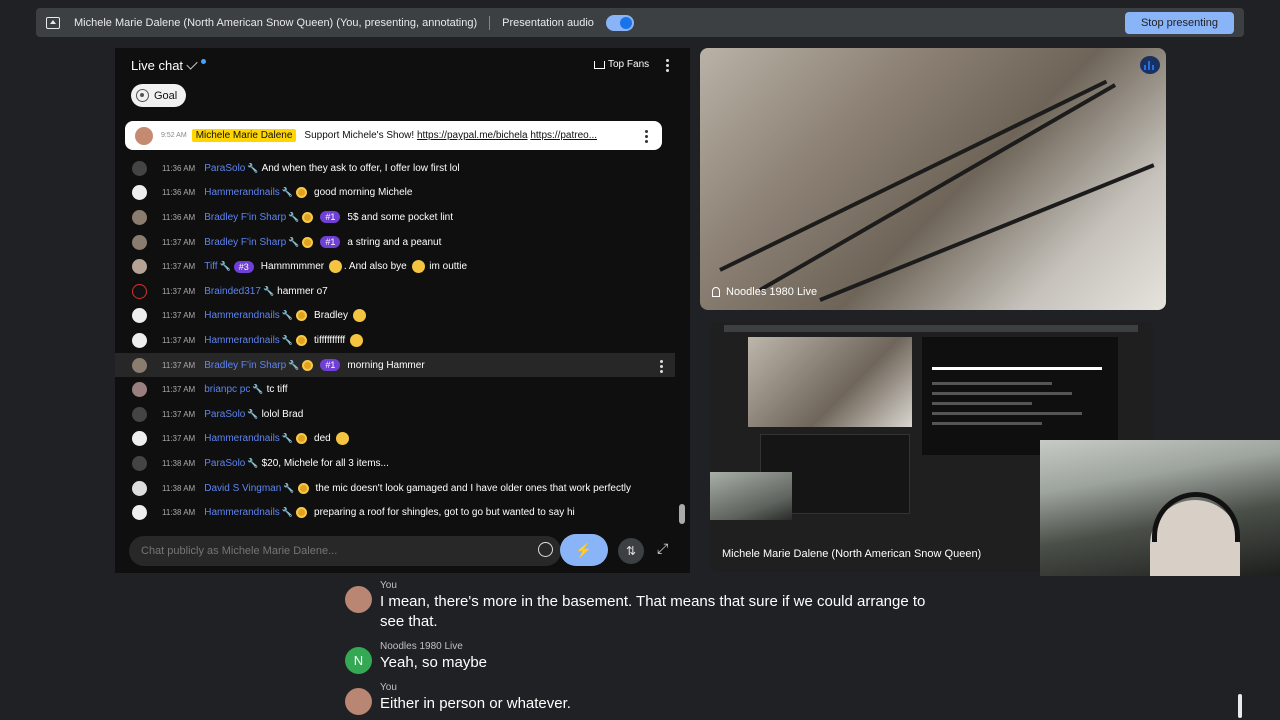 Image resolution: width=1280 pixels, height=720 pixels. What do you see at coordinates (646, 136) in the screenshot?
I see `pinned-more-icon` at bounding box center [646, 136].